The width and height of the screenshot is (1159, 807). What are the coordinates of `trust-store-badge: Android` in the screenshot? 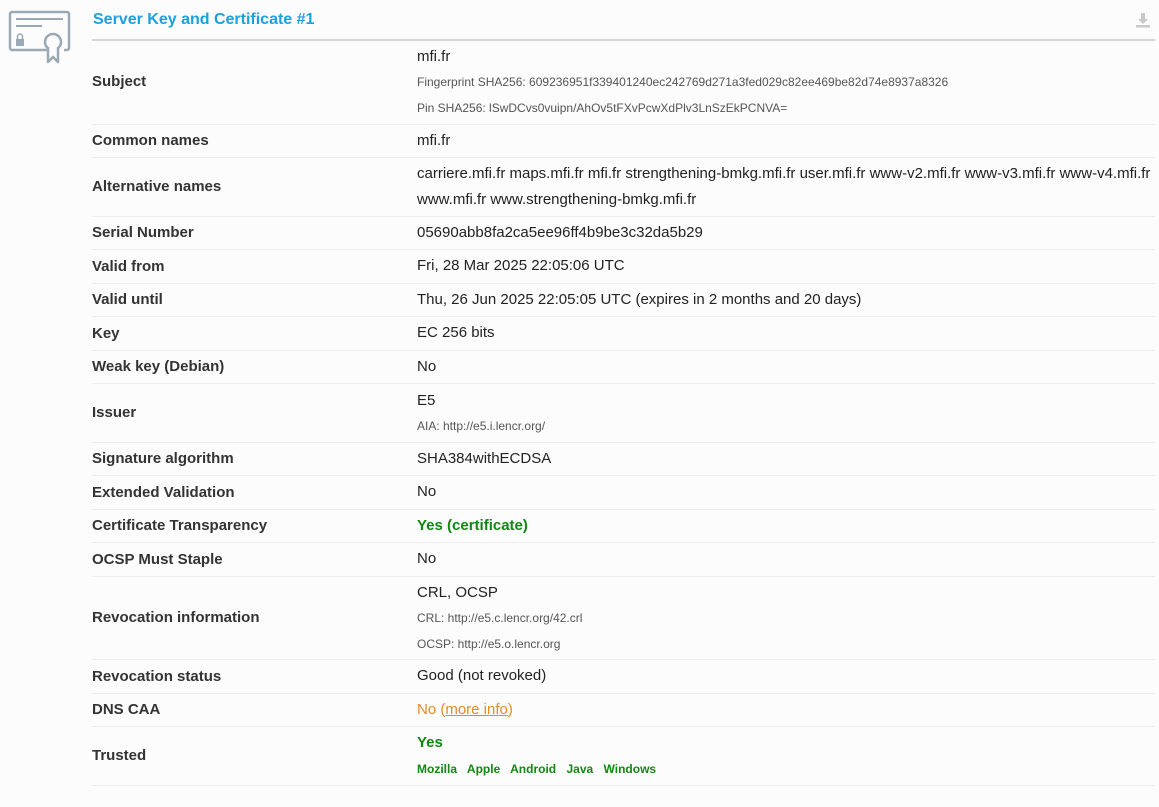 It's located at (533, 768).